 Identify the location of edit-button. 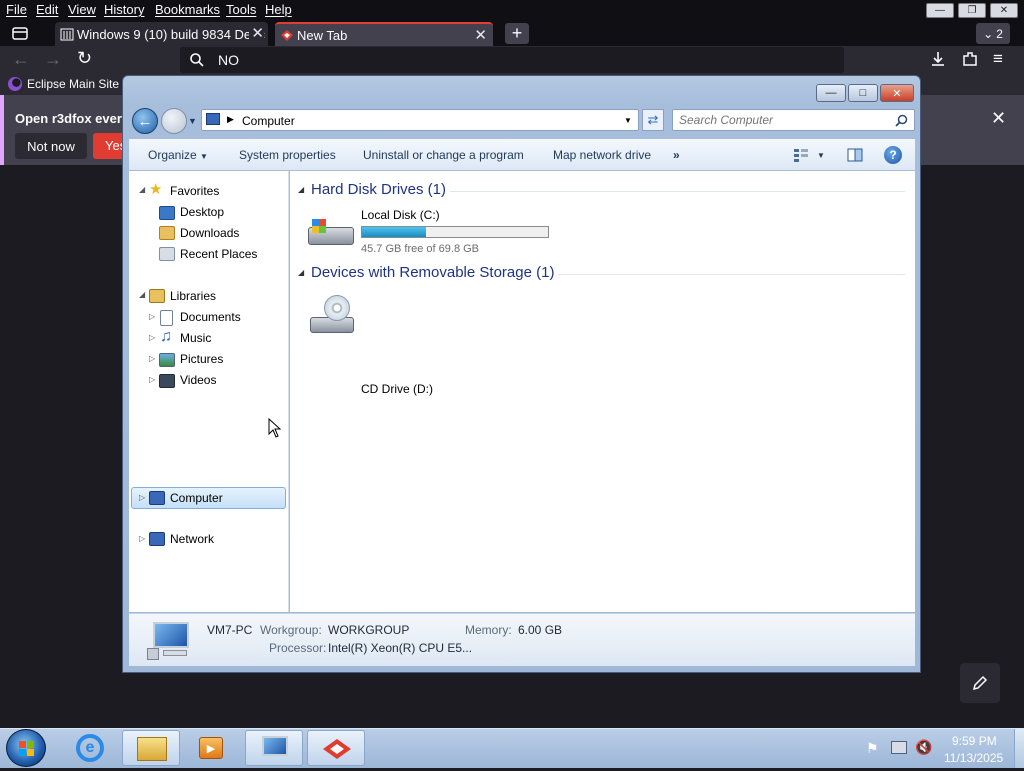
(980, 683).